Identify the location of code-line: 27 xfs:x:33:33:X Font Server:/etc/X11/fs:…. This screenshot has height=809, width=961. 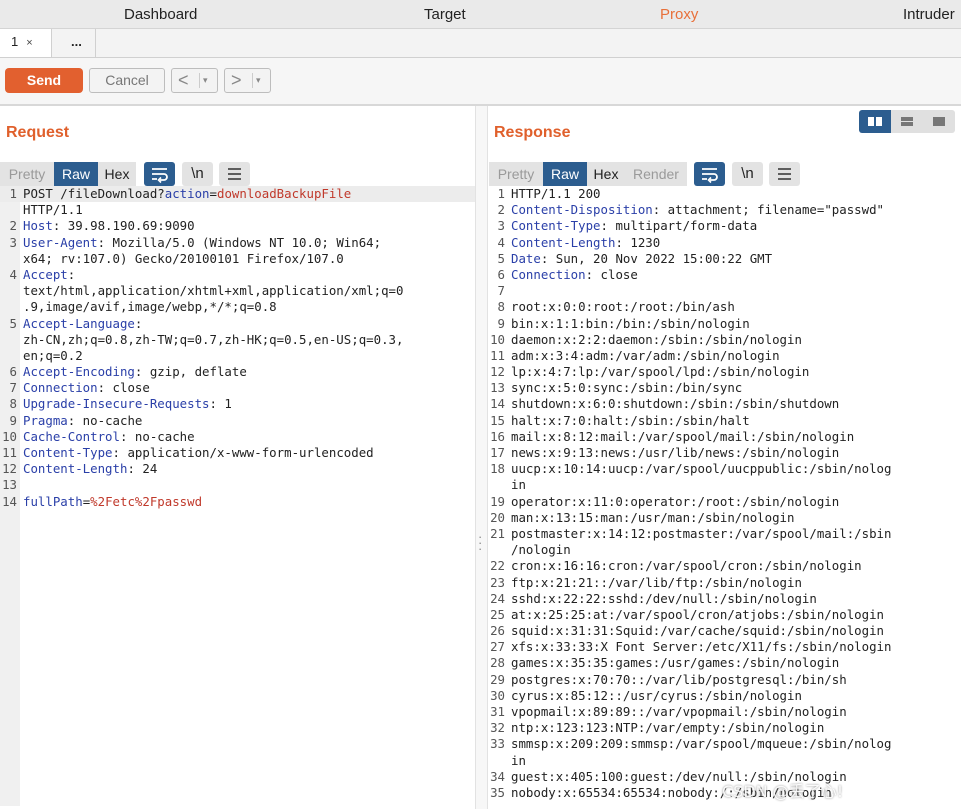
(724, 647).